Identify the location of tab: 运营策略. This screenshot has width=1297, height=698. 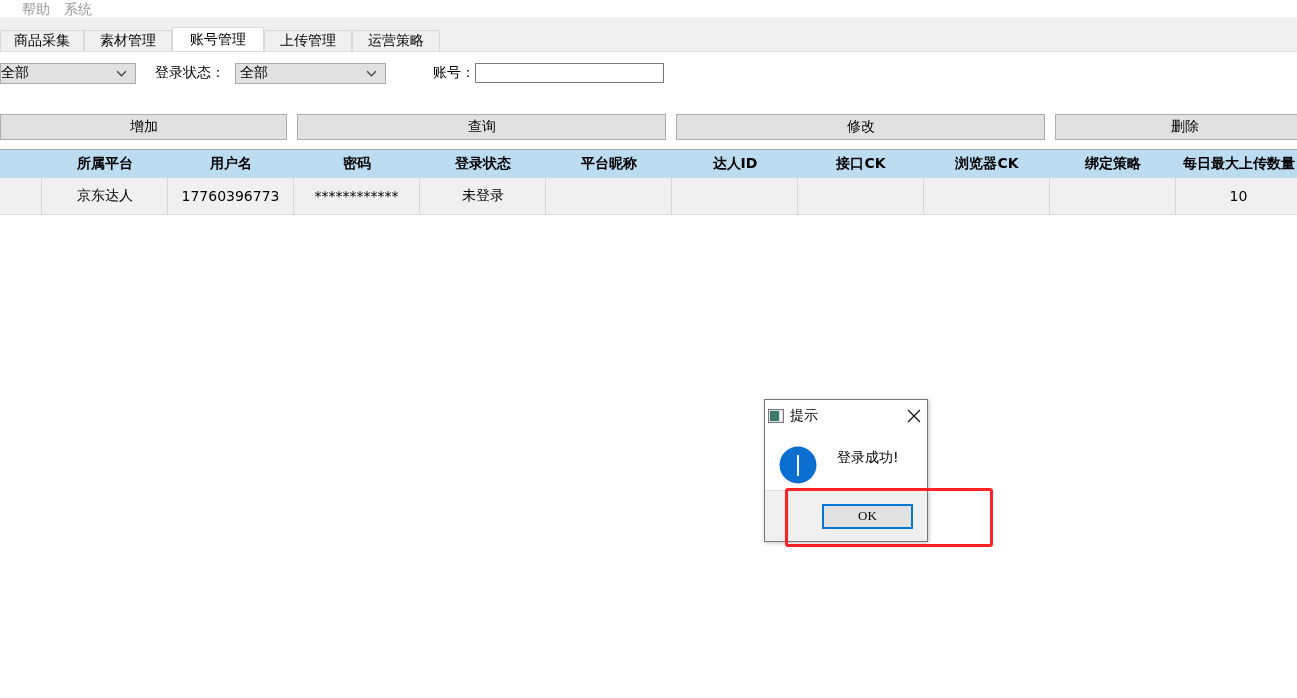
(396, 40).